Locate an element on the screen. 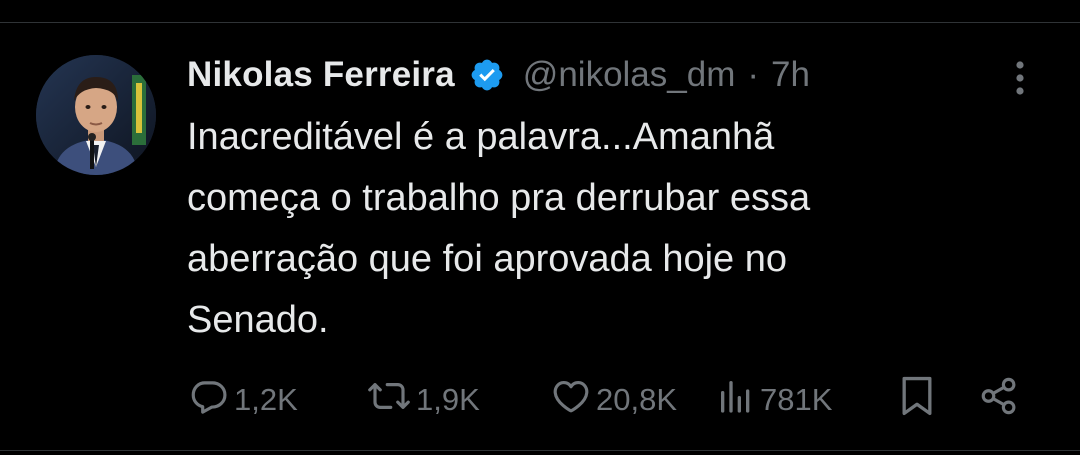  avatar is located at coordinates (96, 115).